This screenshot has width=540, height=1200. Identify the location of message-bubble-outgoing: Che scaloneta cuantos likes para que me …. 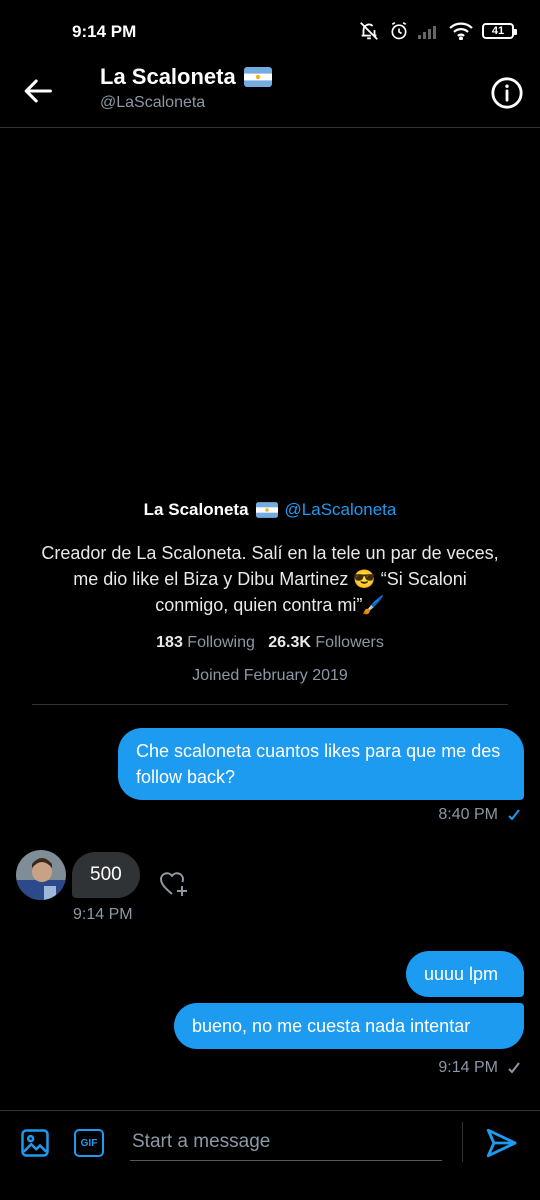
(321, 764).